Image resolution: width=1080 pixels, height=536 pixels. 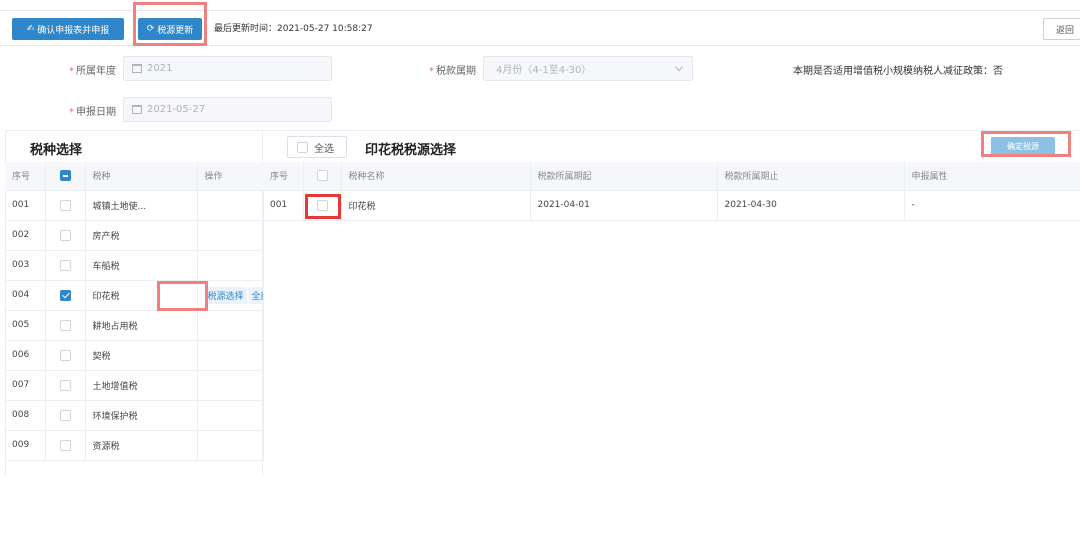 What do you see at coordinates (175, 30) in the screenshot?
I see `refresh-source-label: 税源更新` at bounding box center [175, 30].